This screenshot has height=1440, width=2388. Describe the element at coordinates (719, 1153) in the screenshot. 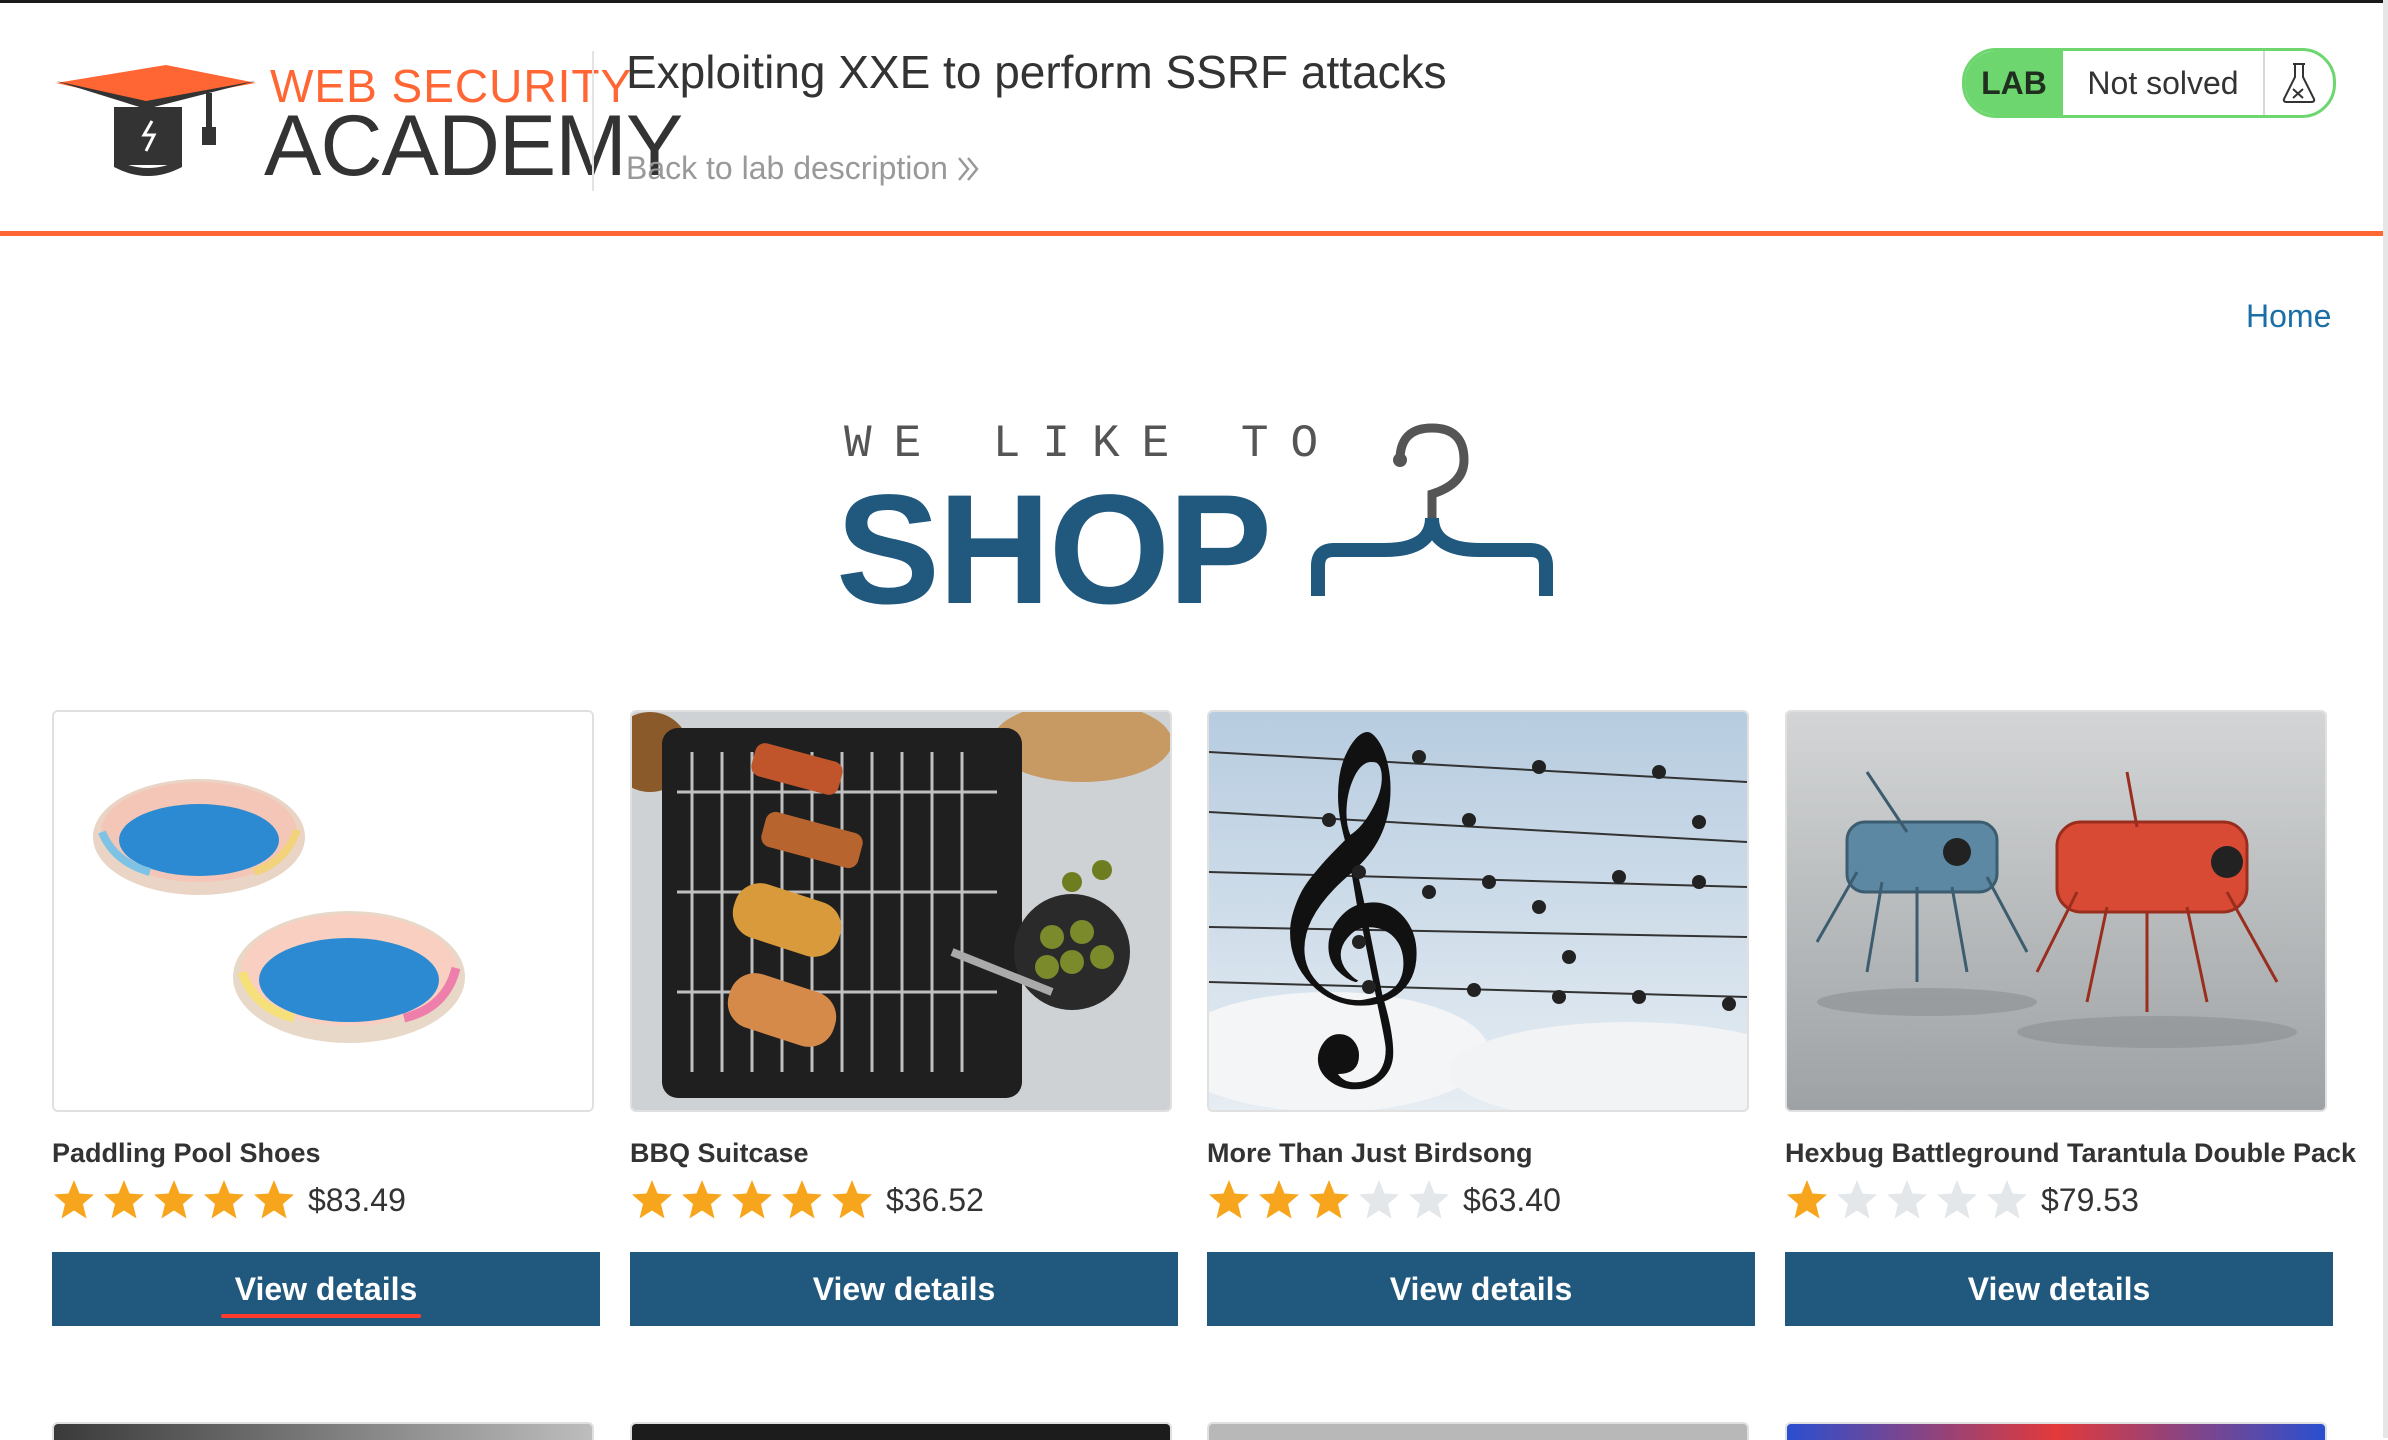

I see `product-name: BBQ Suitcase` at that location.